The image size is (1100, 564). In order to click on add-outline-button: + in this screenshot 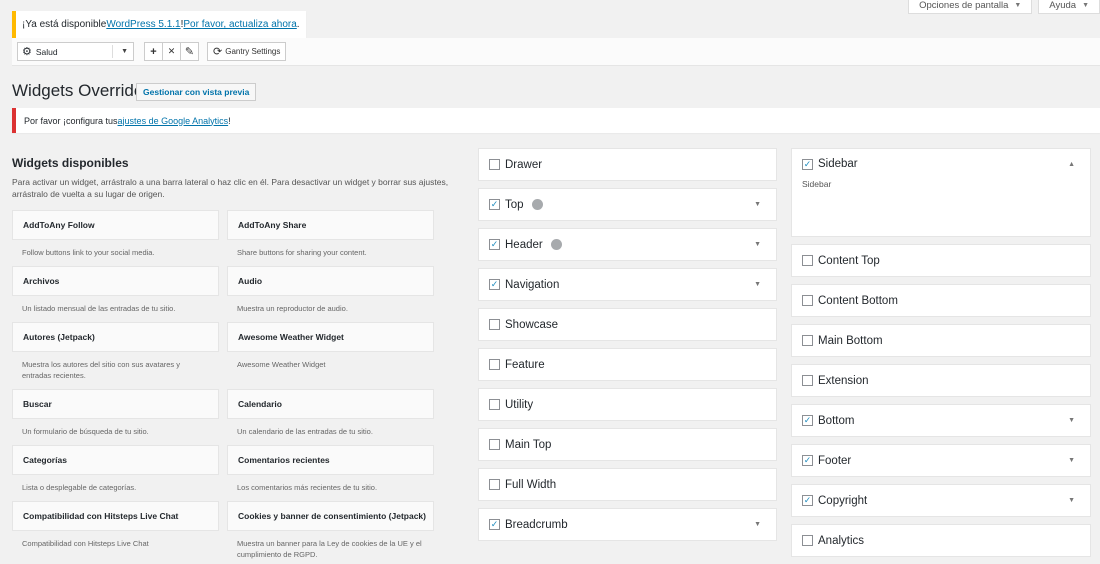, I will do `click(153, 51)`.